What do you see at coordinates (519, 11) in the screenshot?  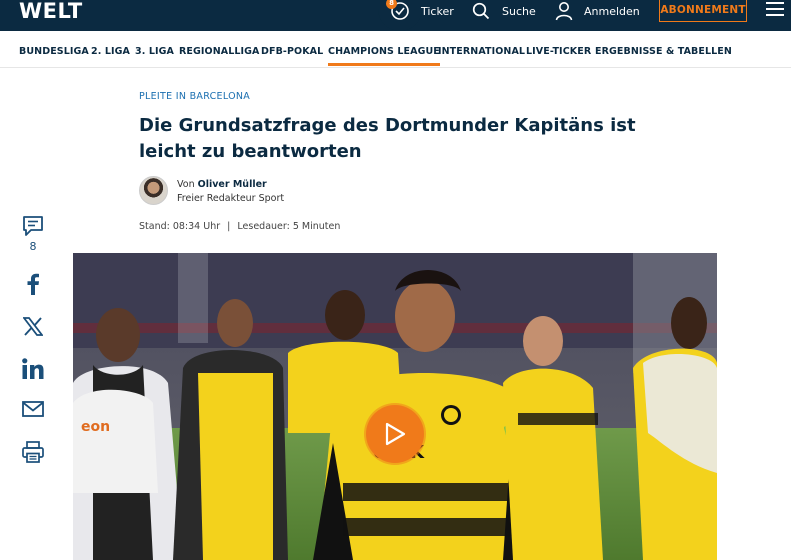 I see `search-label: Suche` at bounding box center [519, 11].